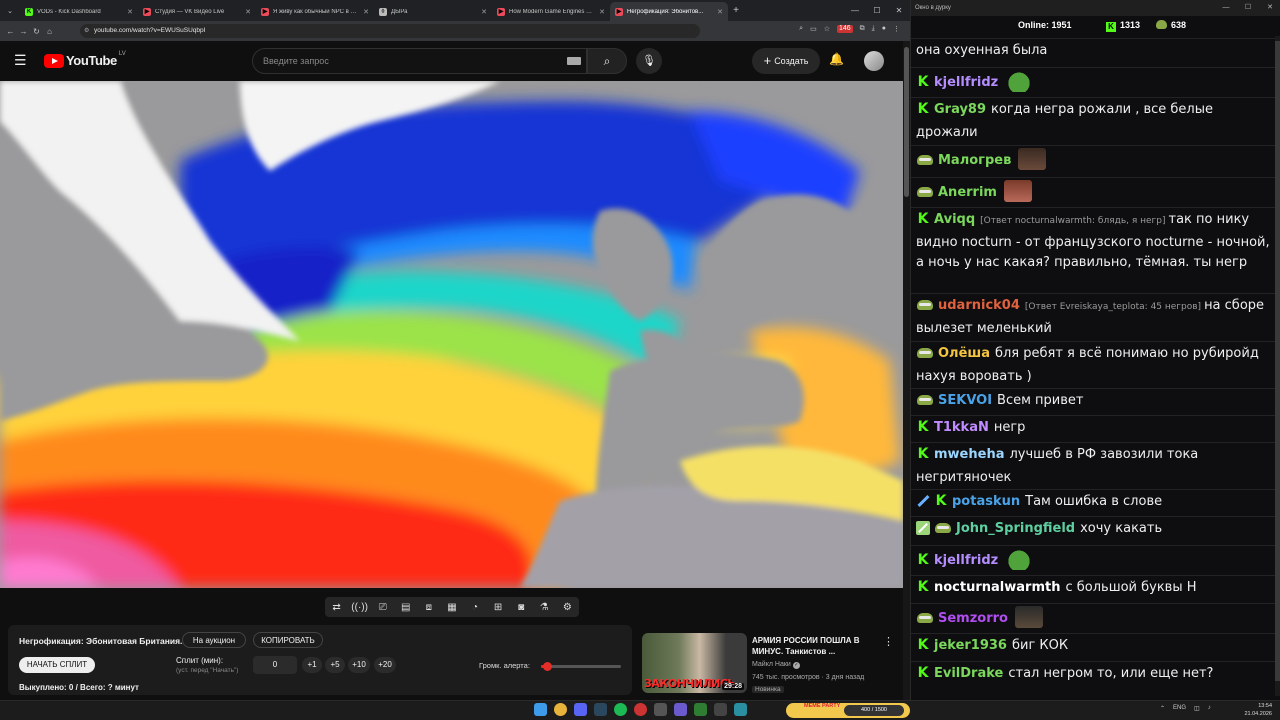 This screenshot has width=1280, height=720. What do you see at coordinates (1113, 307) in the screenshot?
I see `reply-reference: [Ответ Evreiskaya_teplota: 45 негров]` at bounding box center [1113, 307].